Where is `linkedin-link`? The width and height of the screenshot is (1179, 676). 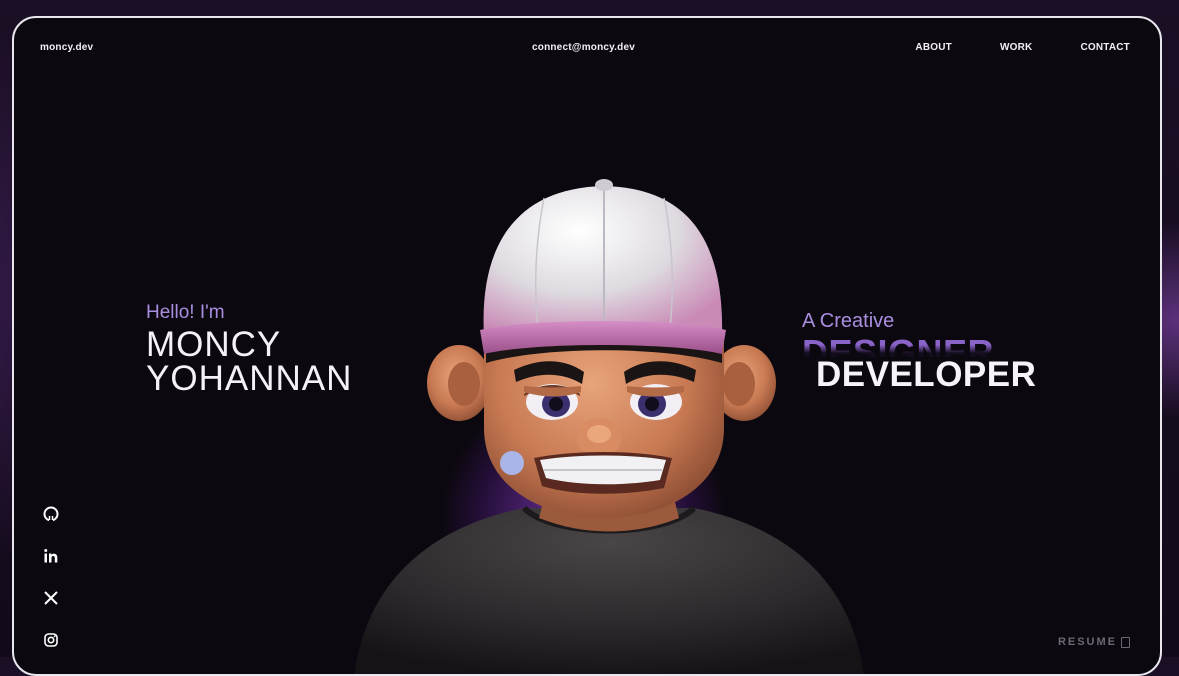 linkedin-link is located at coordinates (51, 556).